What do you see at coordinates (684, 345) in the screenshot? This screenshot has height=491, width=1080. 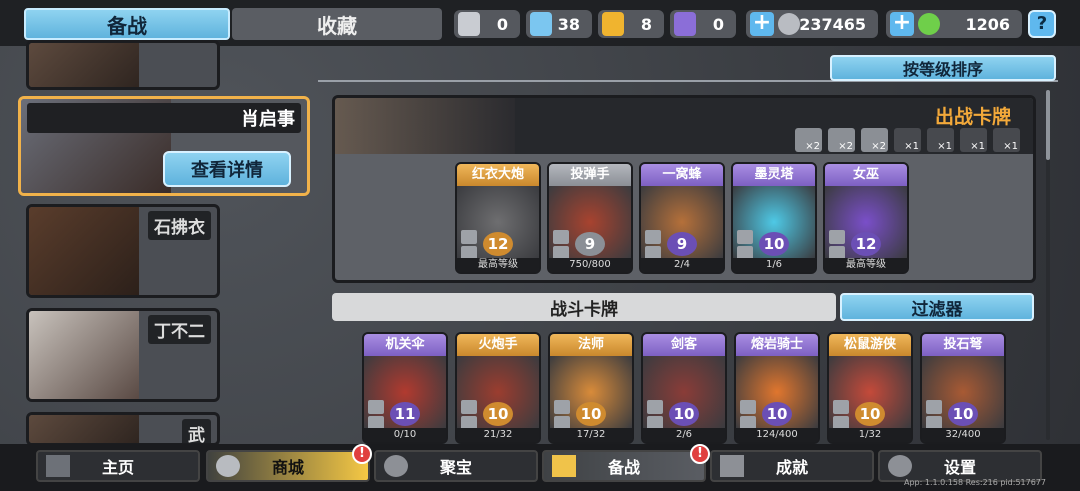 I see `card-name: 剑客` at bounding box center [684, 345].